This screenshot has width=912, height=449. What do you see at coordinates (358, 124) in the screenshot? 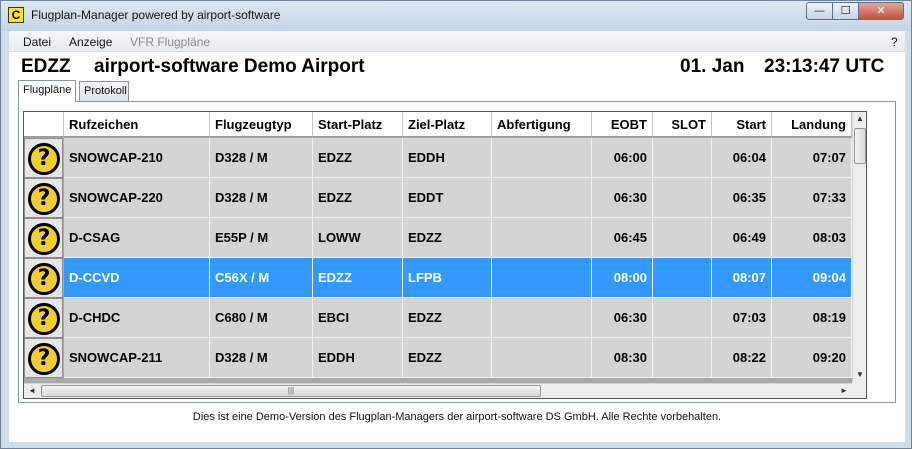
I see `column-header-start-platz: Start-Platz` at bounding box center [358, 124].